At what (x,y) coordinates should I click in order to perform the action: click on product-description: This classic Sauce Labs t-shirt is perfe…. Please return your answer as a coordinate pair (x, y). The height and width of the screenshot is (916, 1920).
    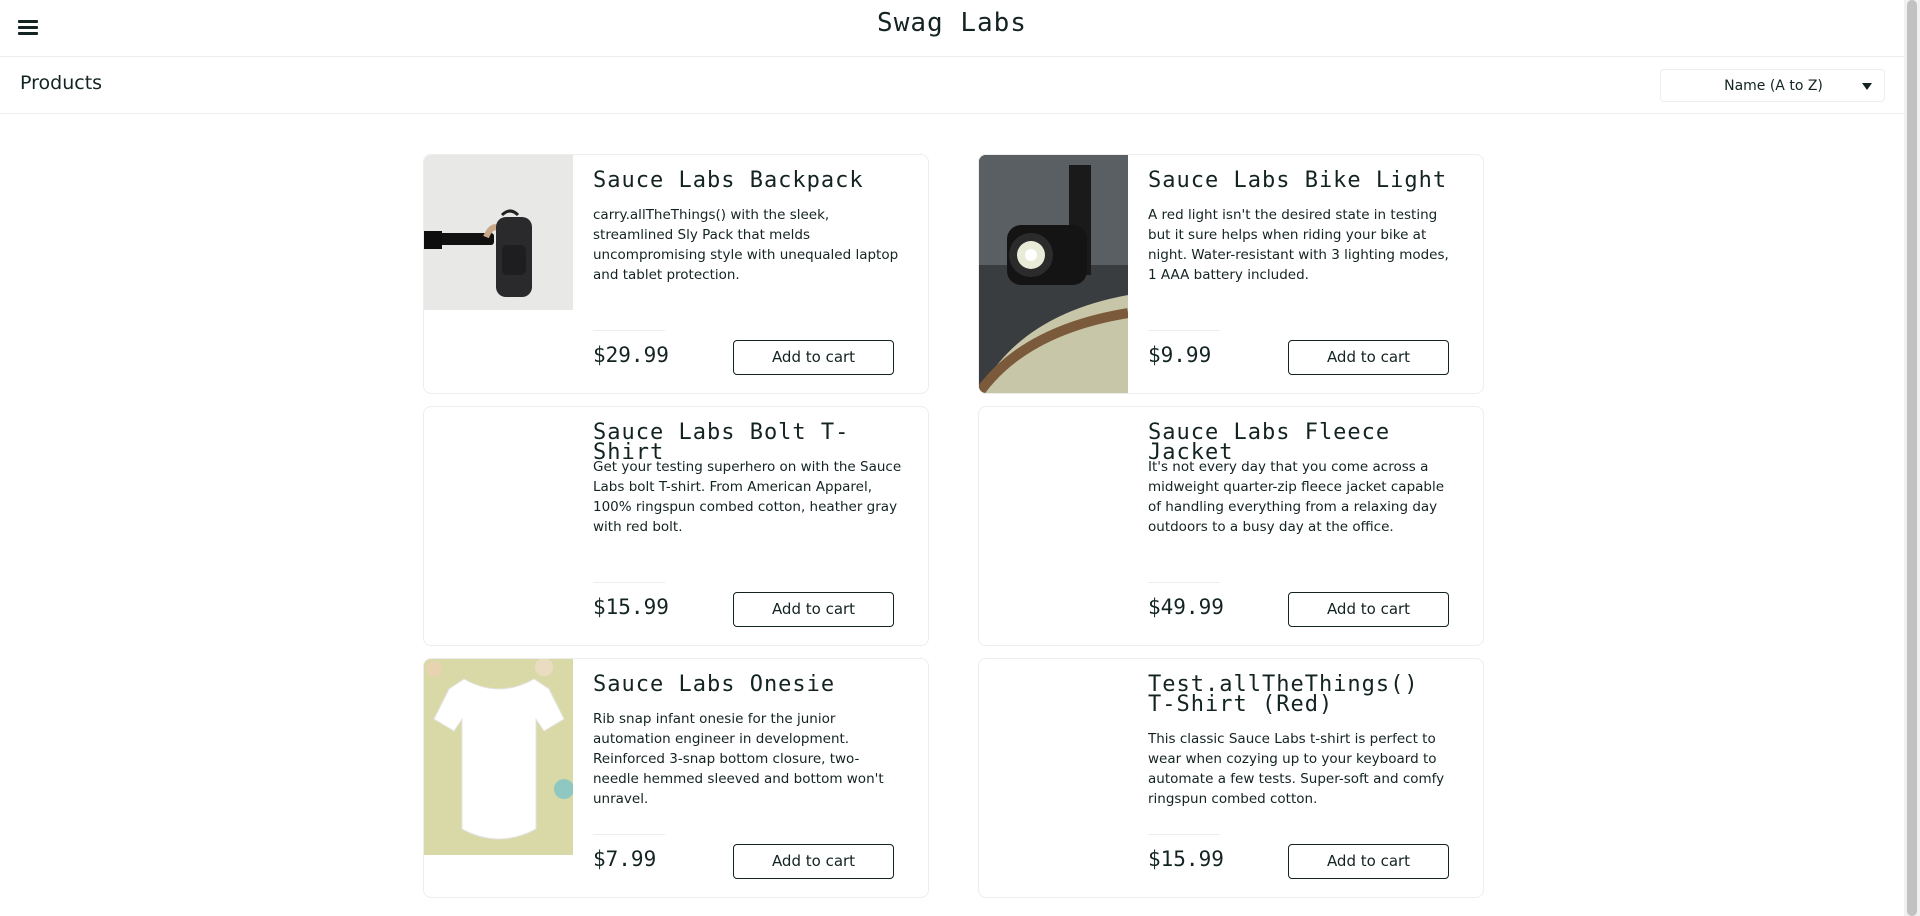
    Looking at the image, I should click on (1296, 769).